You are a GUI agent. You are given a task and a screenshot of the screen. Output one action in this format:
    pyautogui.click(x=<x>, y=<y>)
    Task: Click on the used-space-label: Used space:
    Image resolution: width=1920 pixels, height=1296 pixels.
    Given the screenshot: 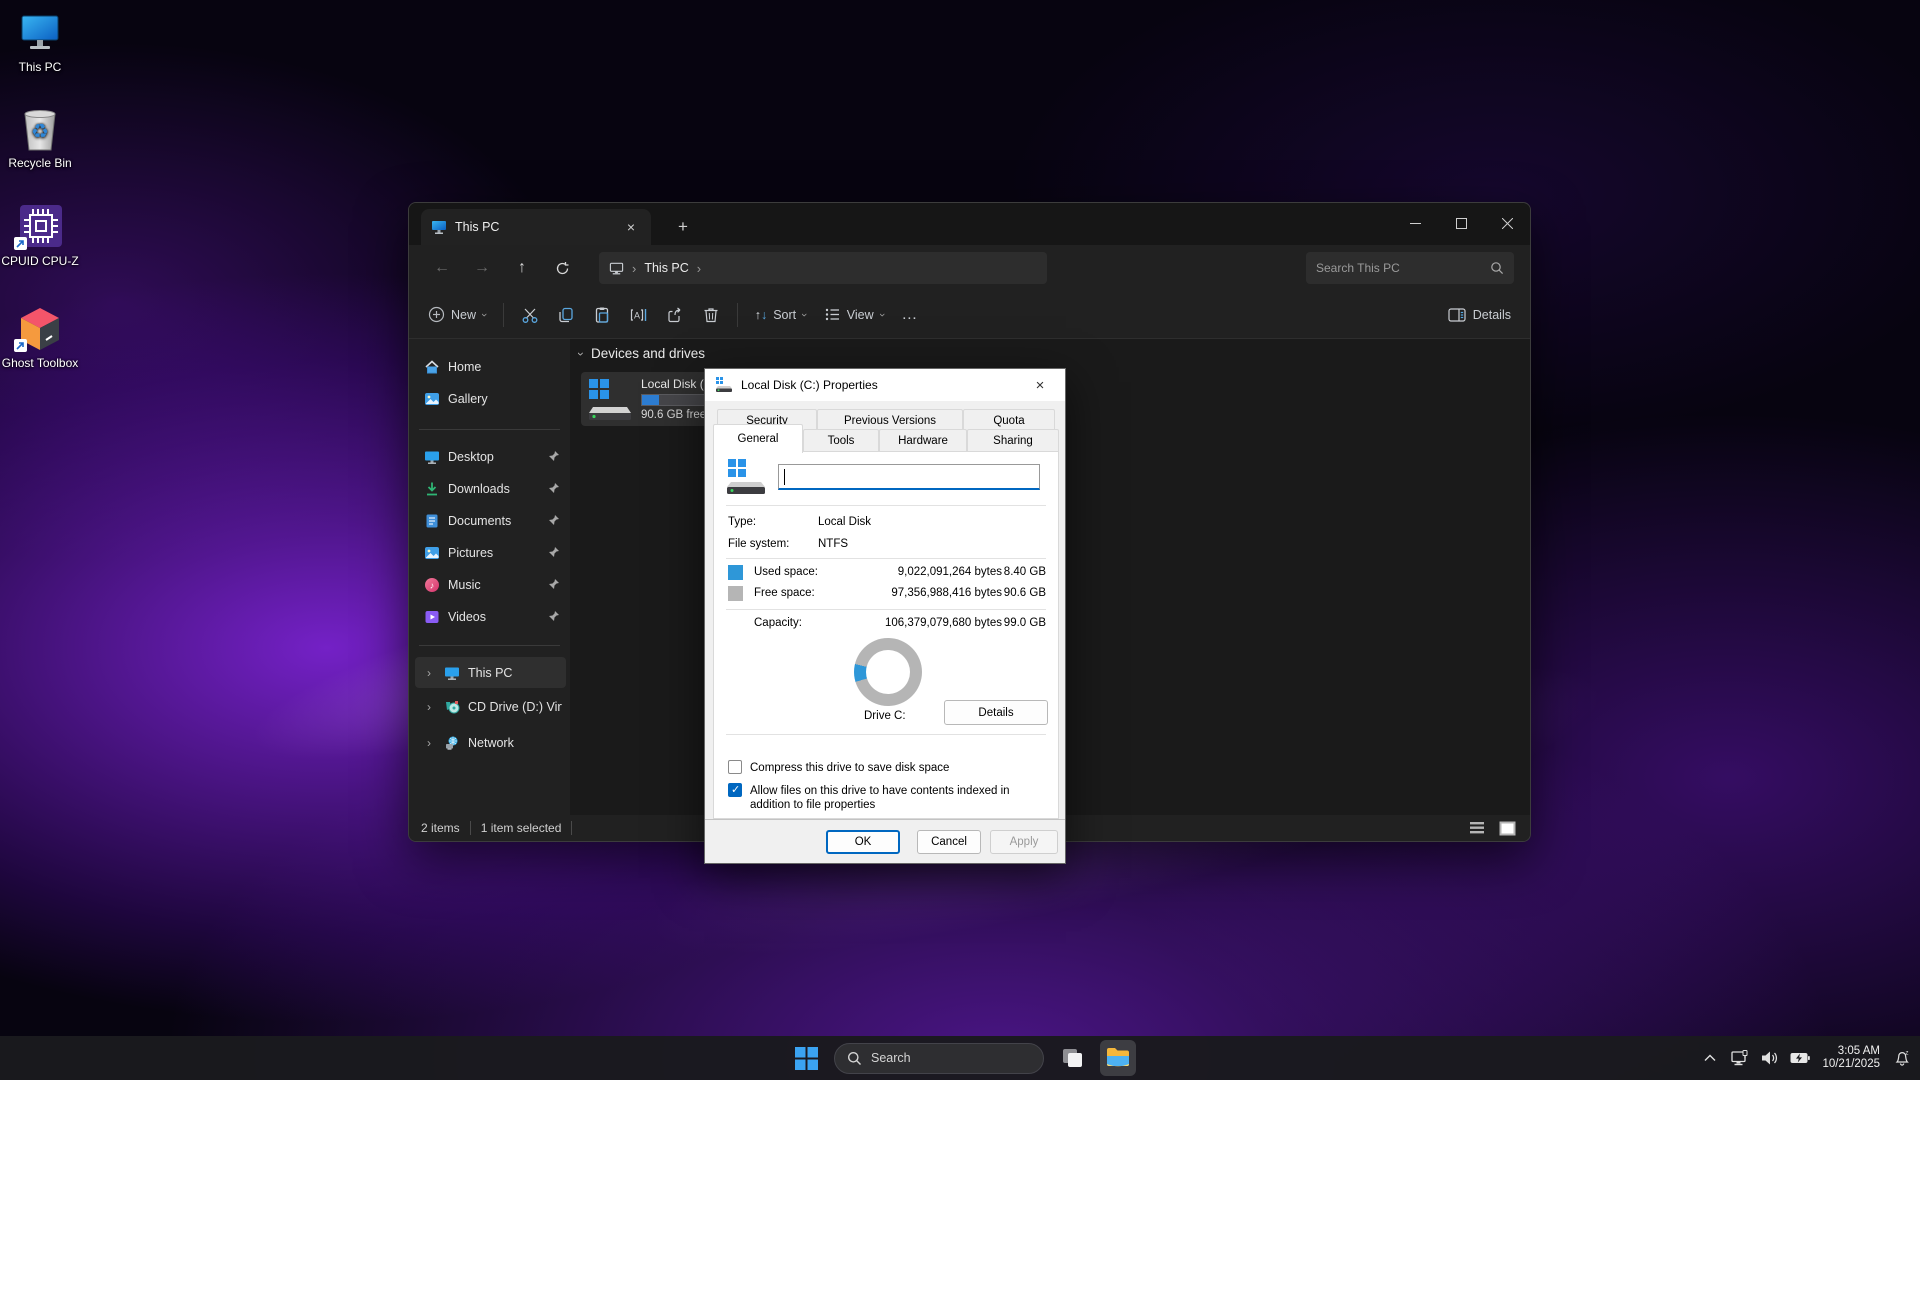 What is the action you would take?
    pyautogui.click(x=786, y=572)
    